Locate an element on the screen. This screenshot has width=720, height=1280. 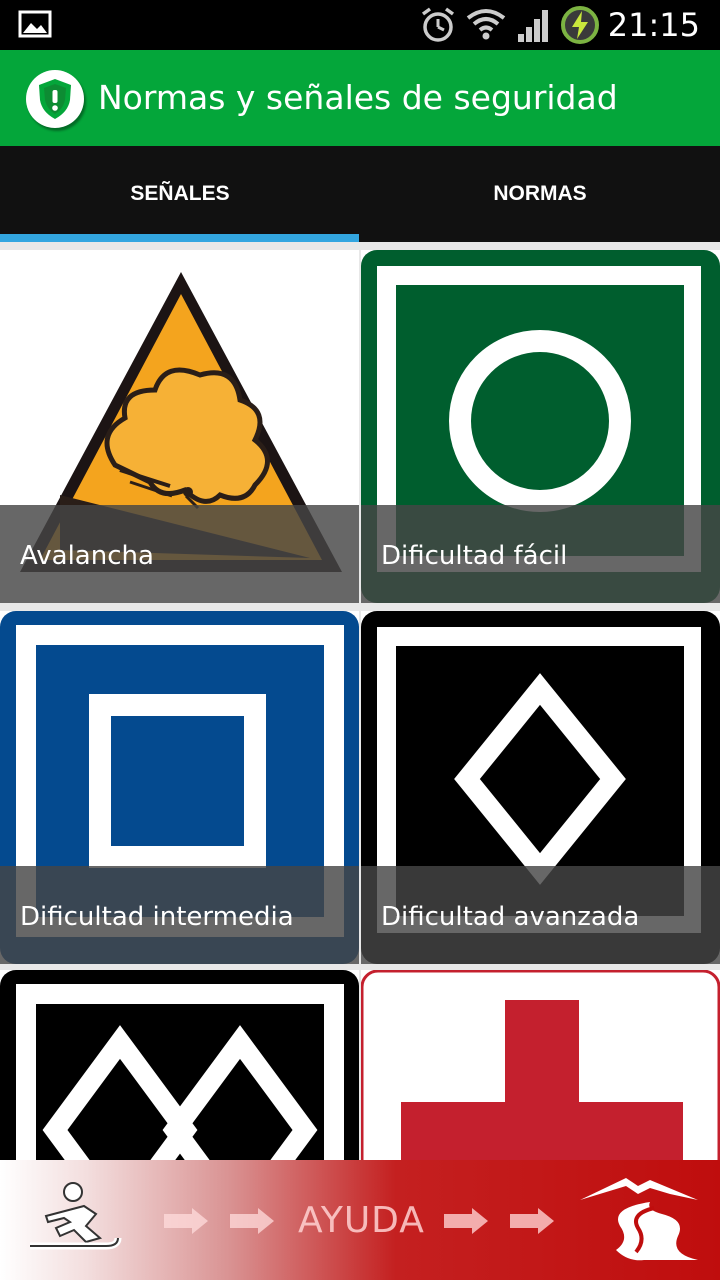
app-title: Normas y señales de seguridad is located at coordinates (358, 97).